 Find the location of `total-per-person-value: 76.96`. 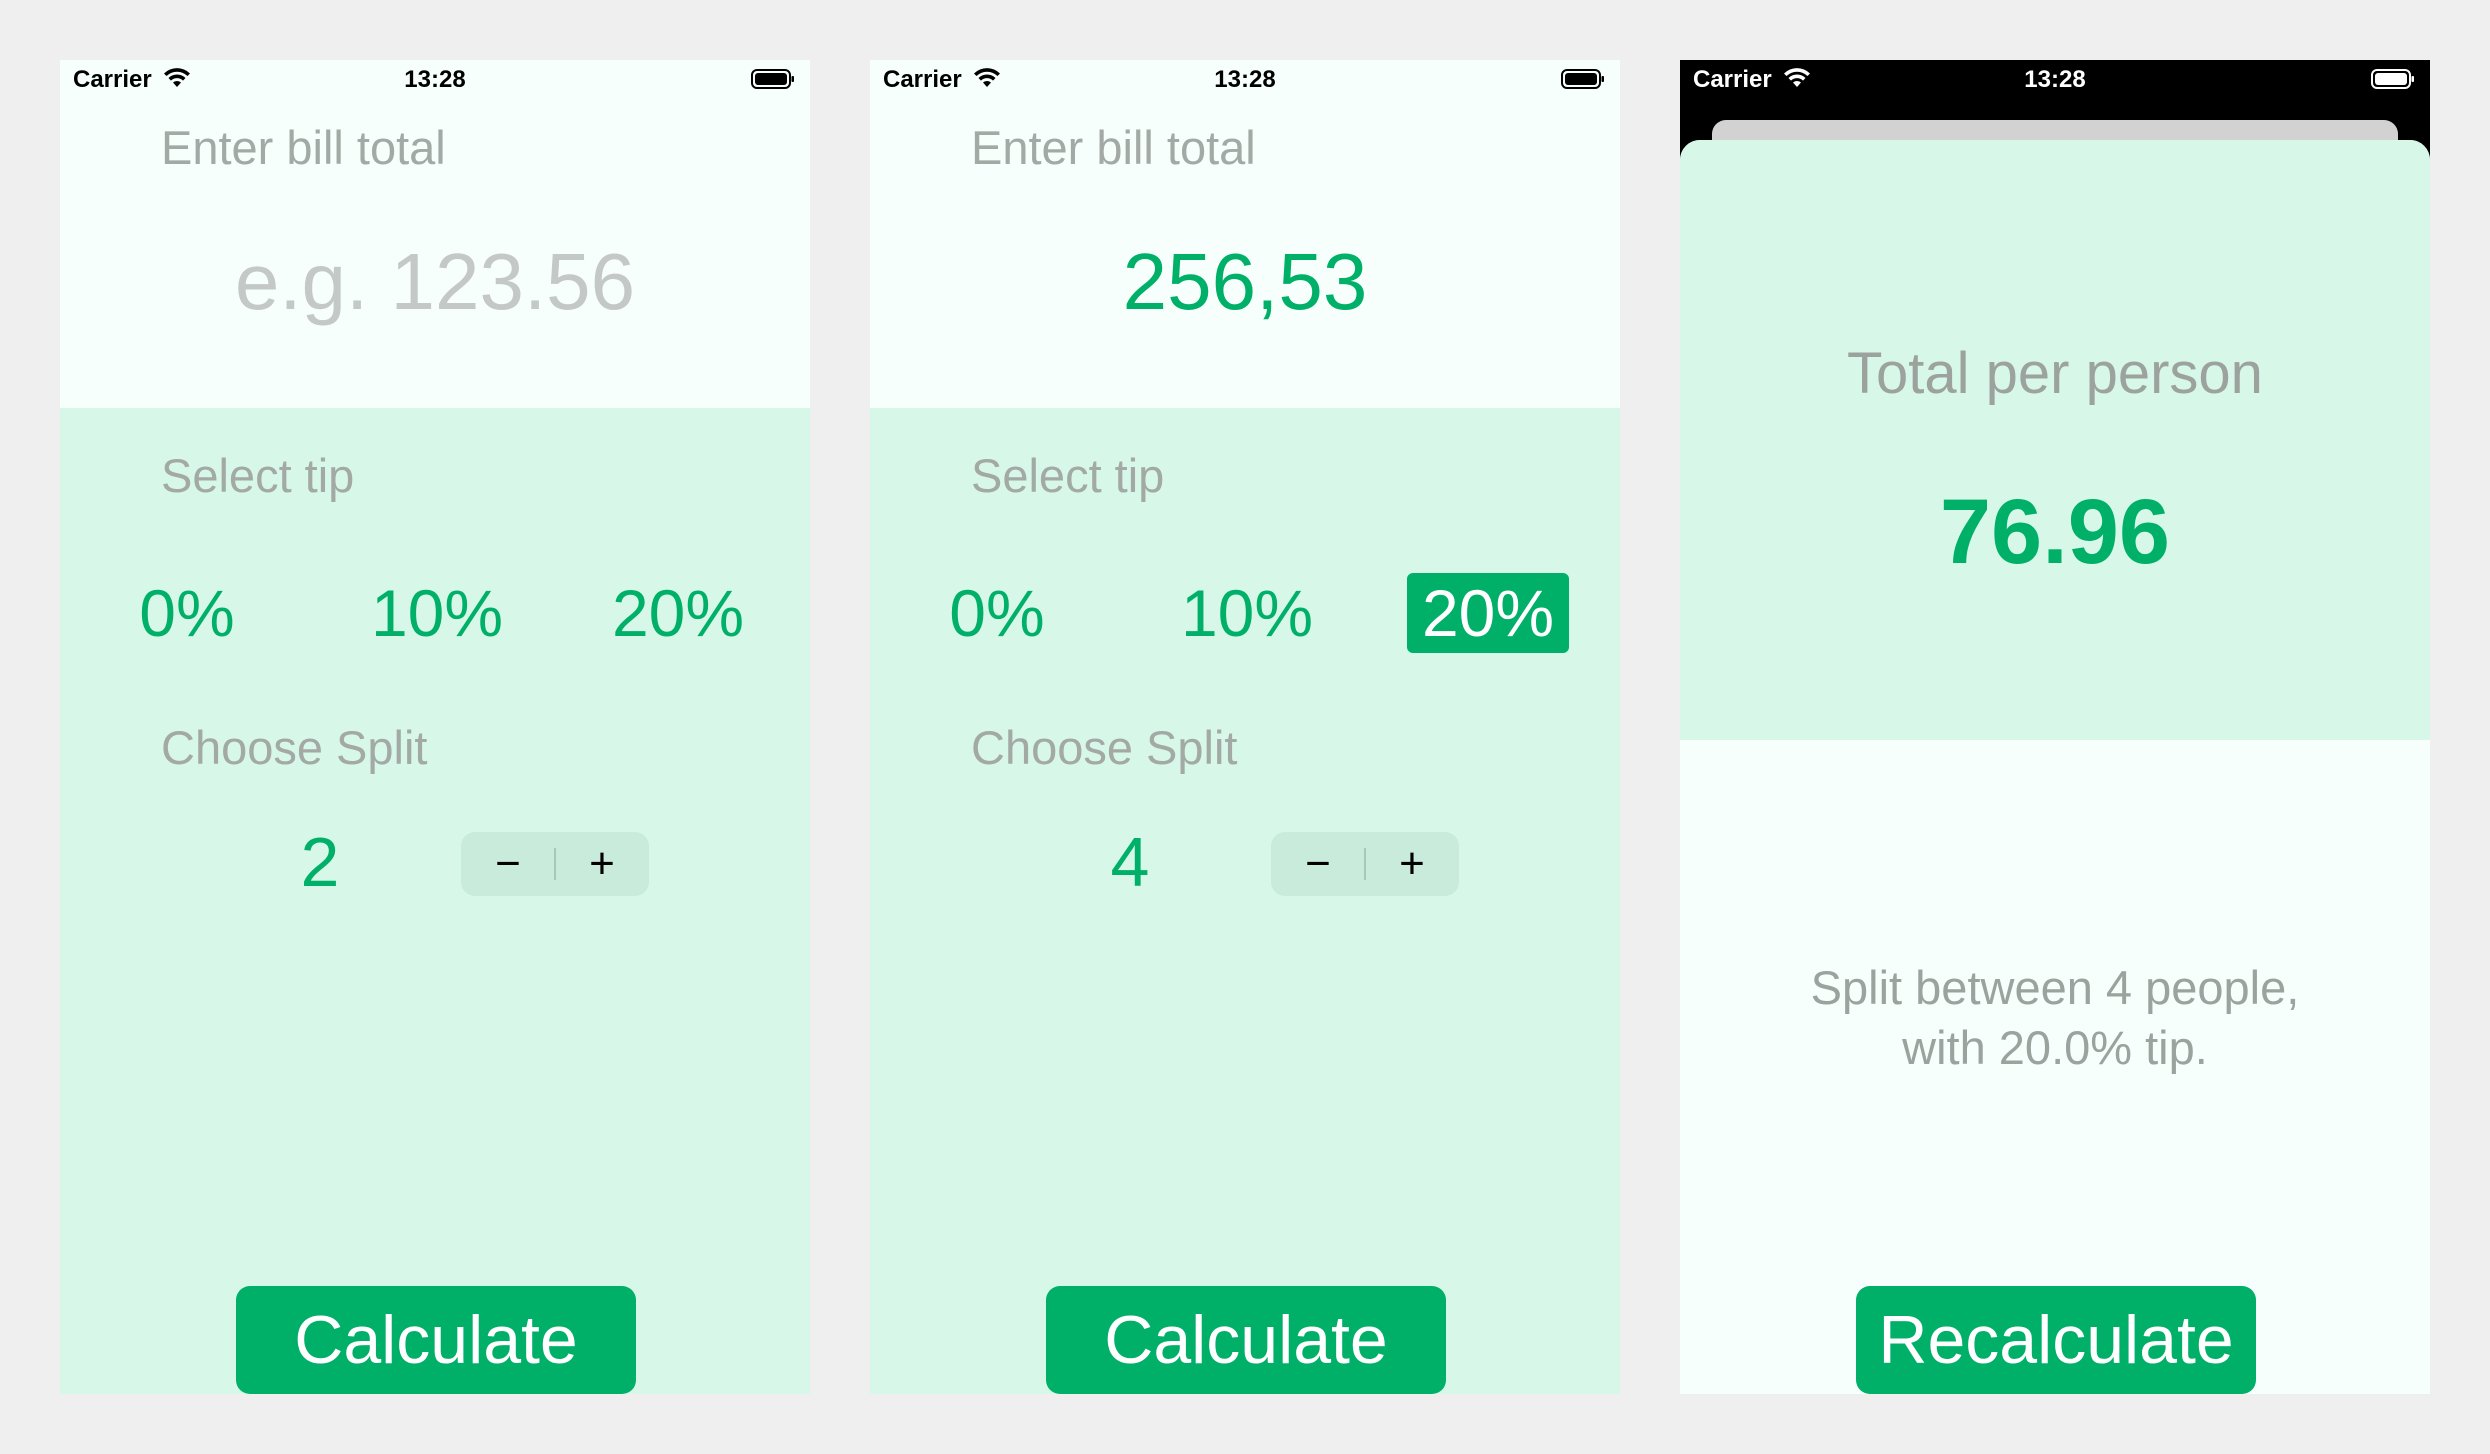

total-per-person-value: 76.96 is located at coordinates (2055, 532).